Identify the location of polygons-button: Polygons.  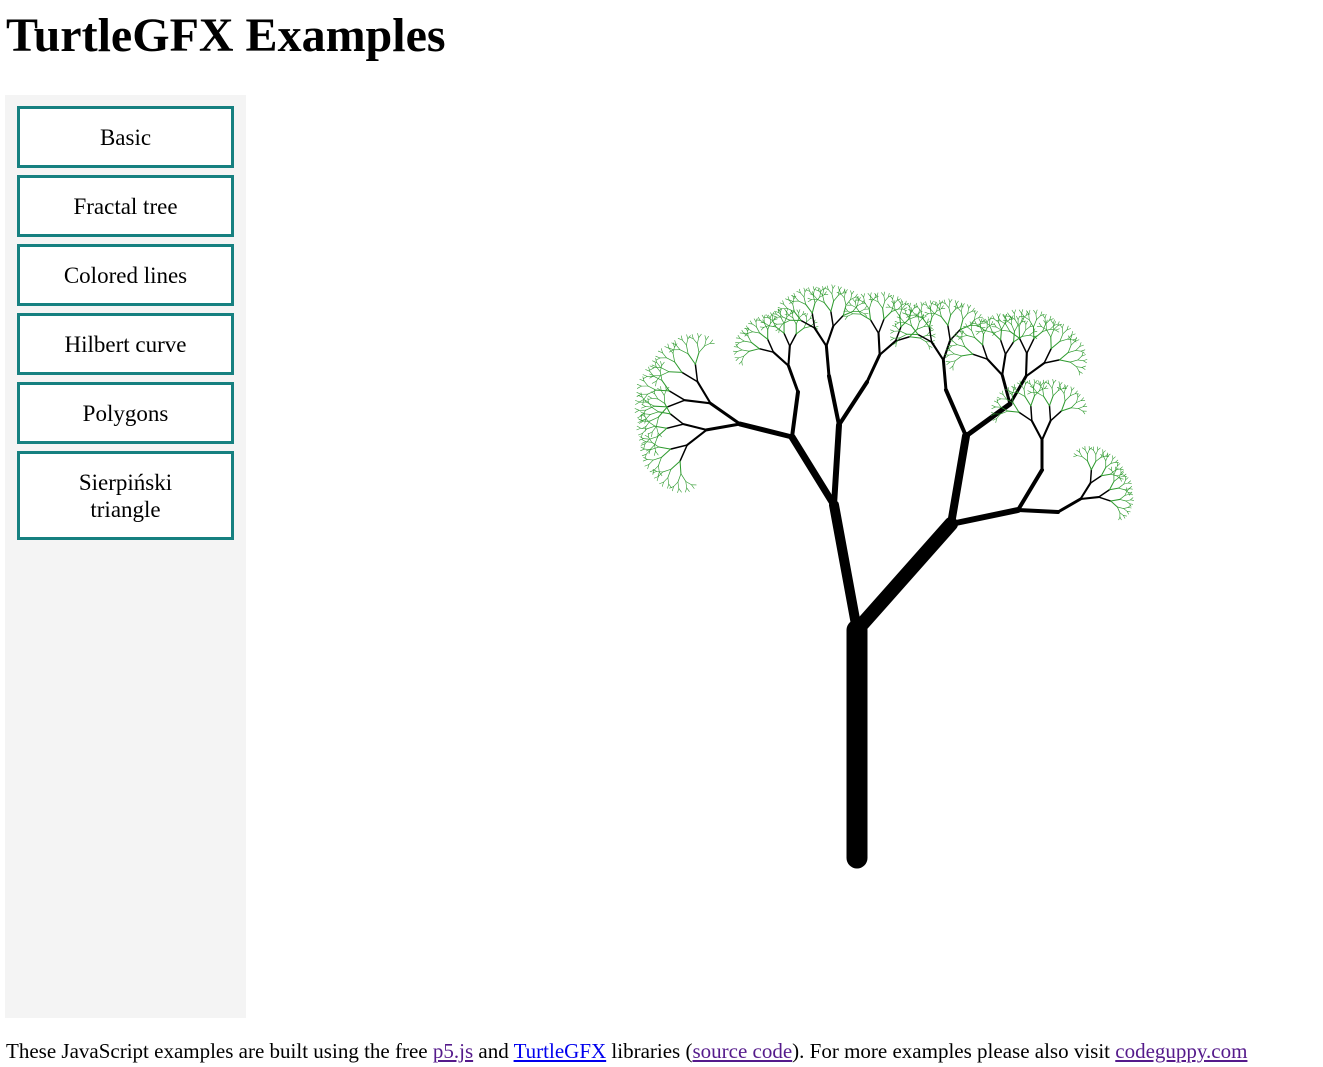
(125, 413).